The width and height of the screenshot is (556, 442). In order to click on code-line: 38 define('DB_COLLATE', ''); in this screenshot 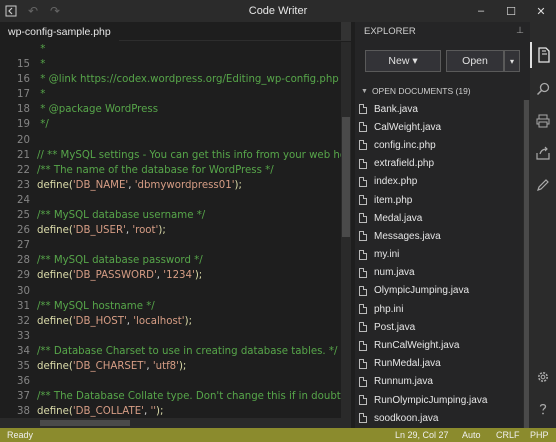, I will do `click(170, 411)`.